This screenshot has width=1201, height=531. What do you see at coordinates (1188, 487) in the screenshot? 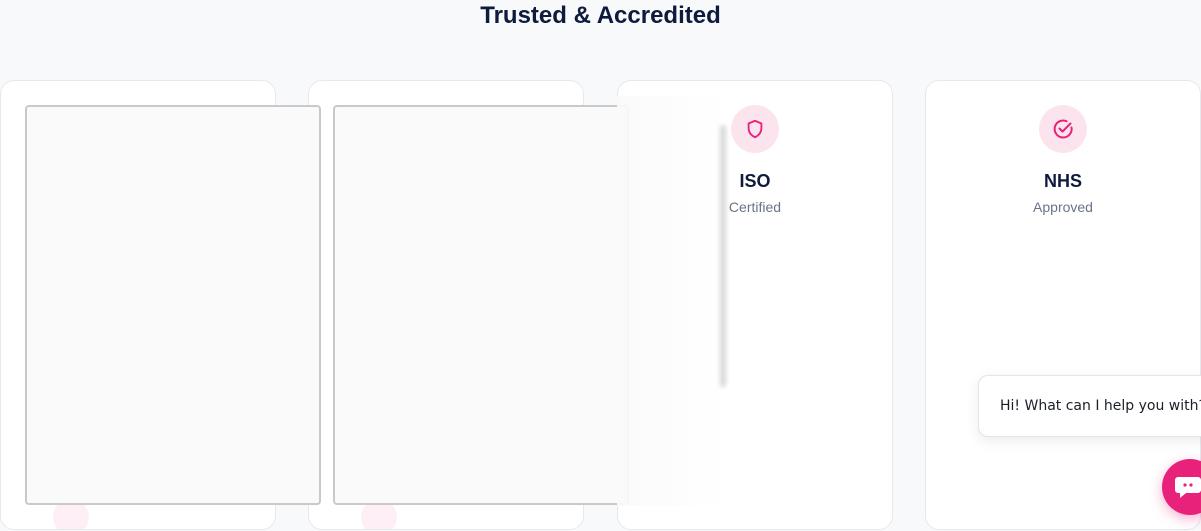
I see `chat-icon` at bounding box center [1188, 487].